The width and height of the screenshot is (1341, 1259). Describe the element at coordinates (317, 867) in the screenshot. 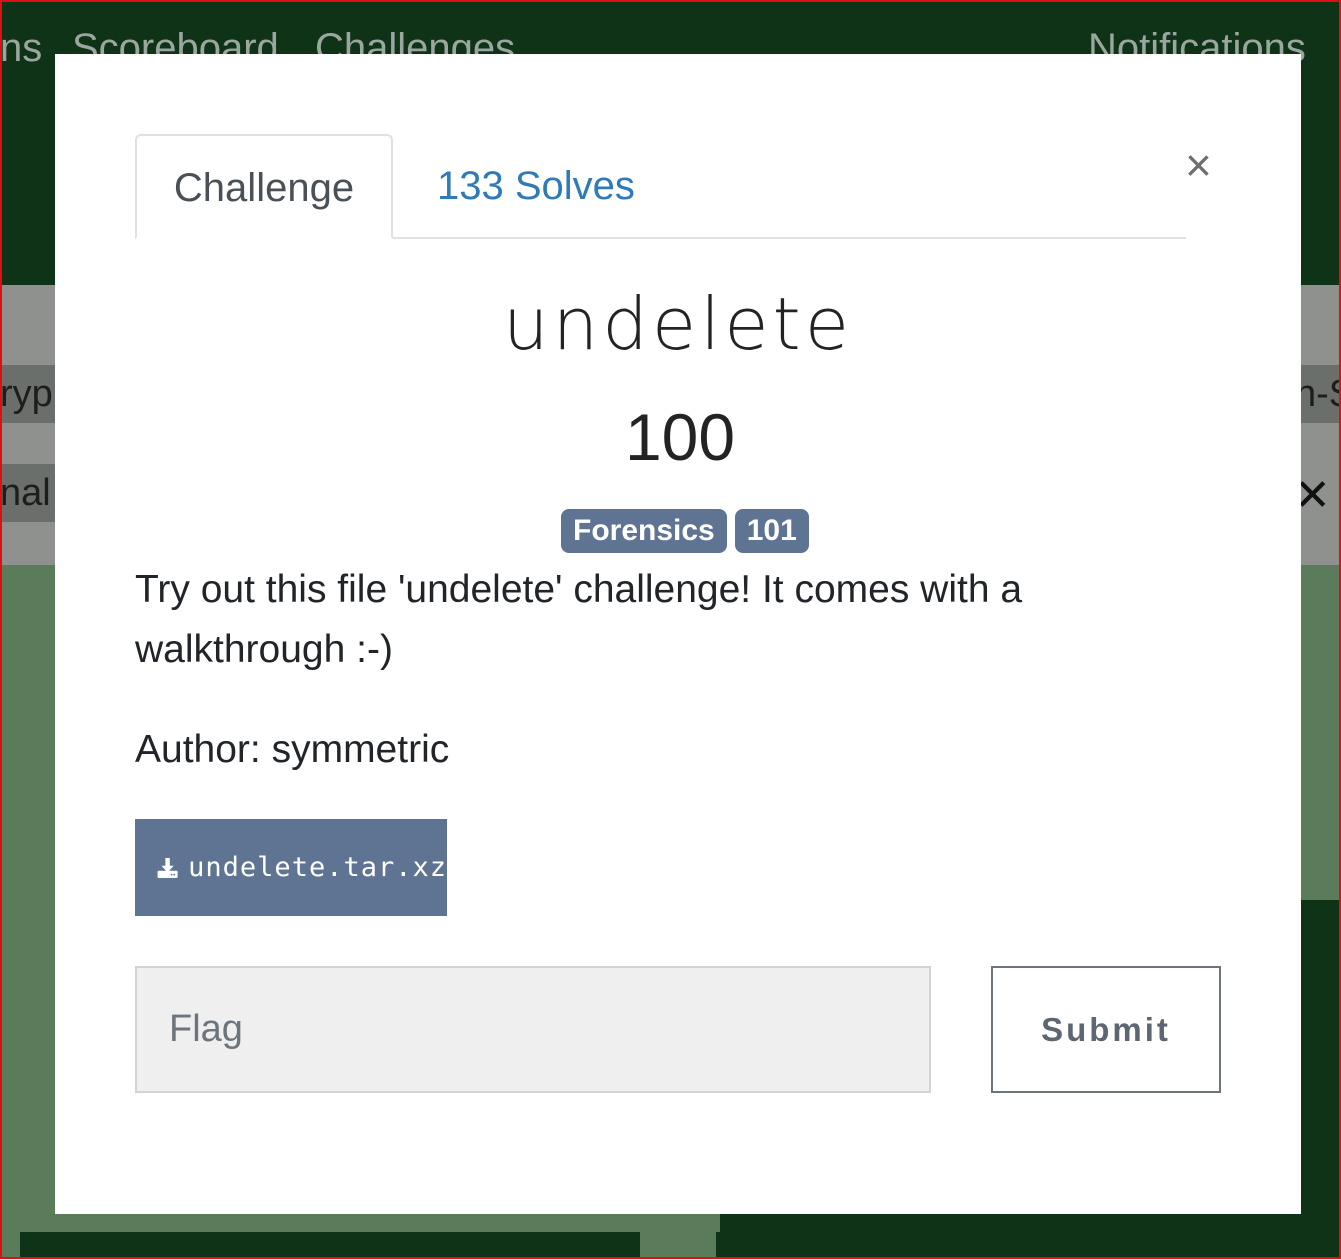

I see `file-name: undelete.tar.xz` at that location.